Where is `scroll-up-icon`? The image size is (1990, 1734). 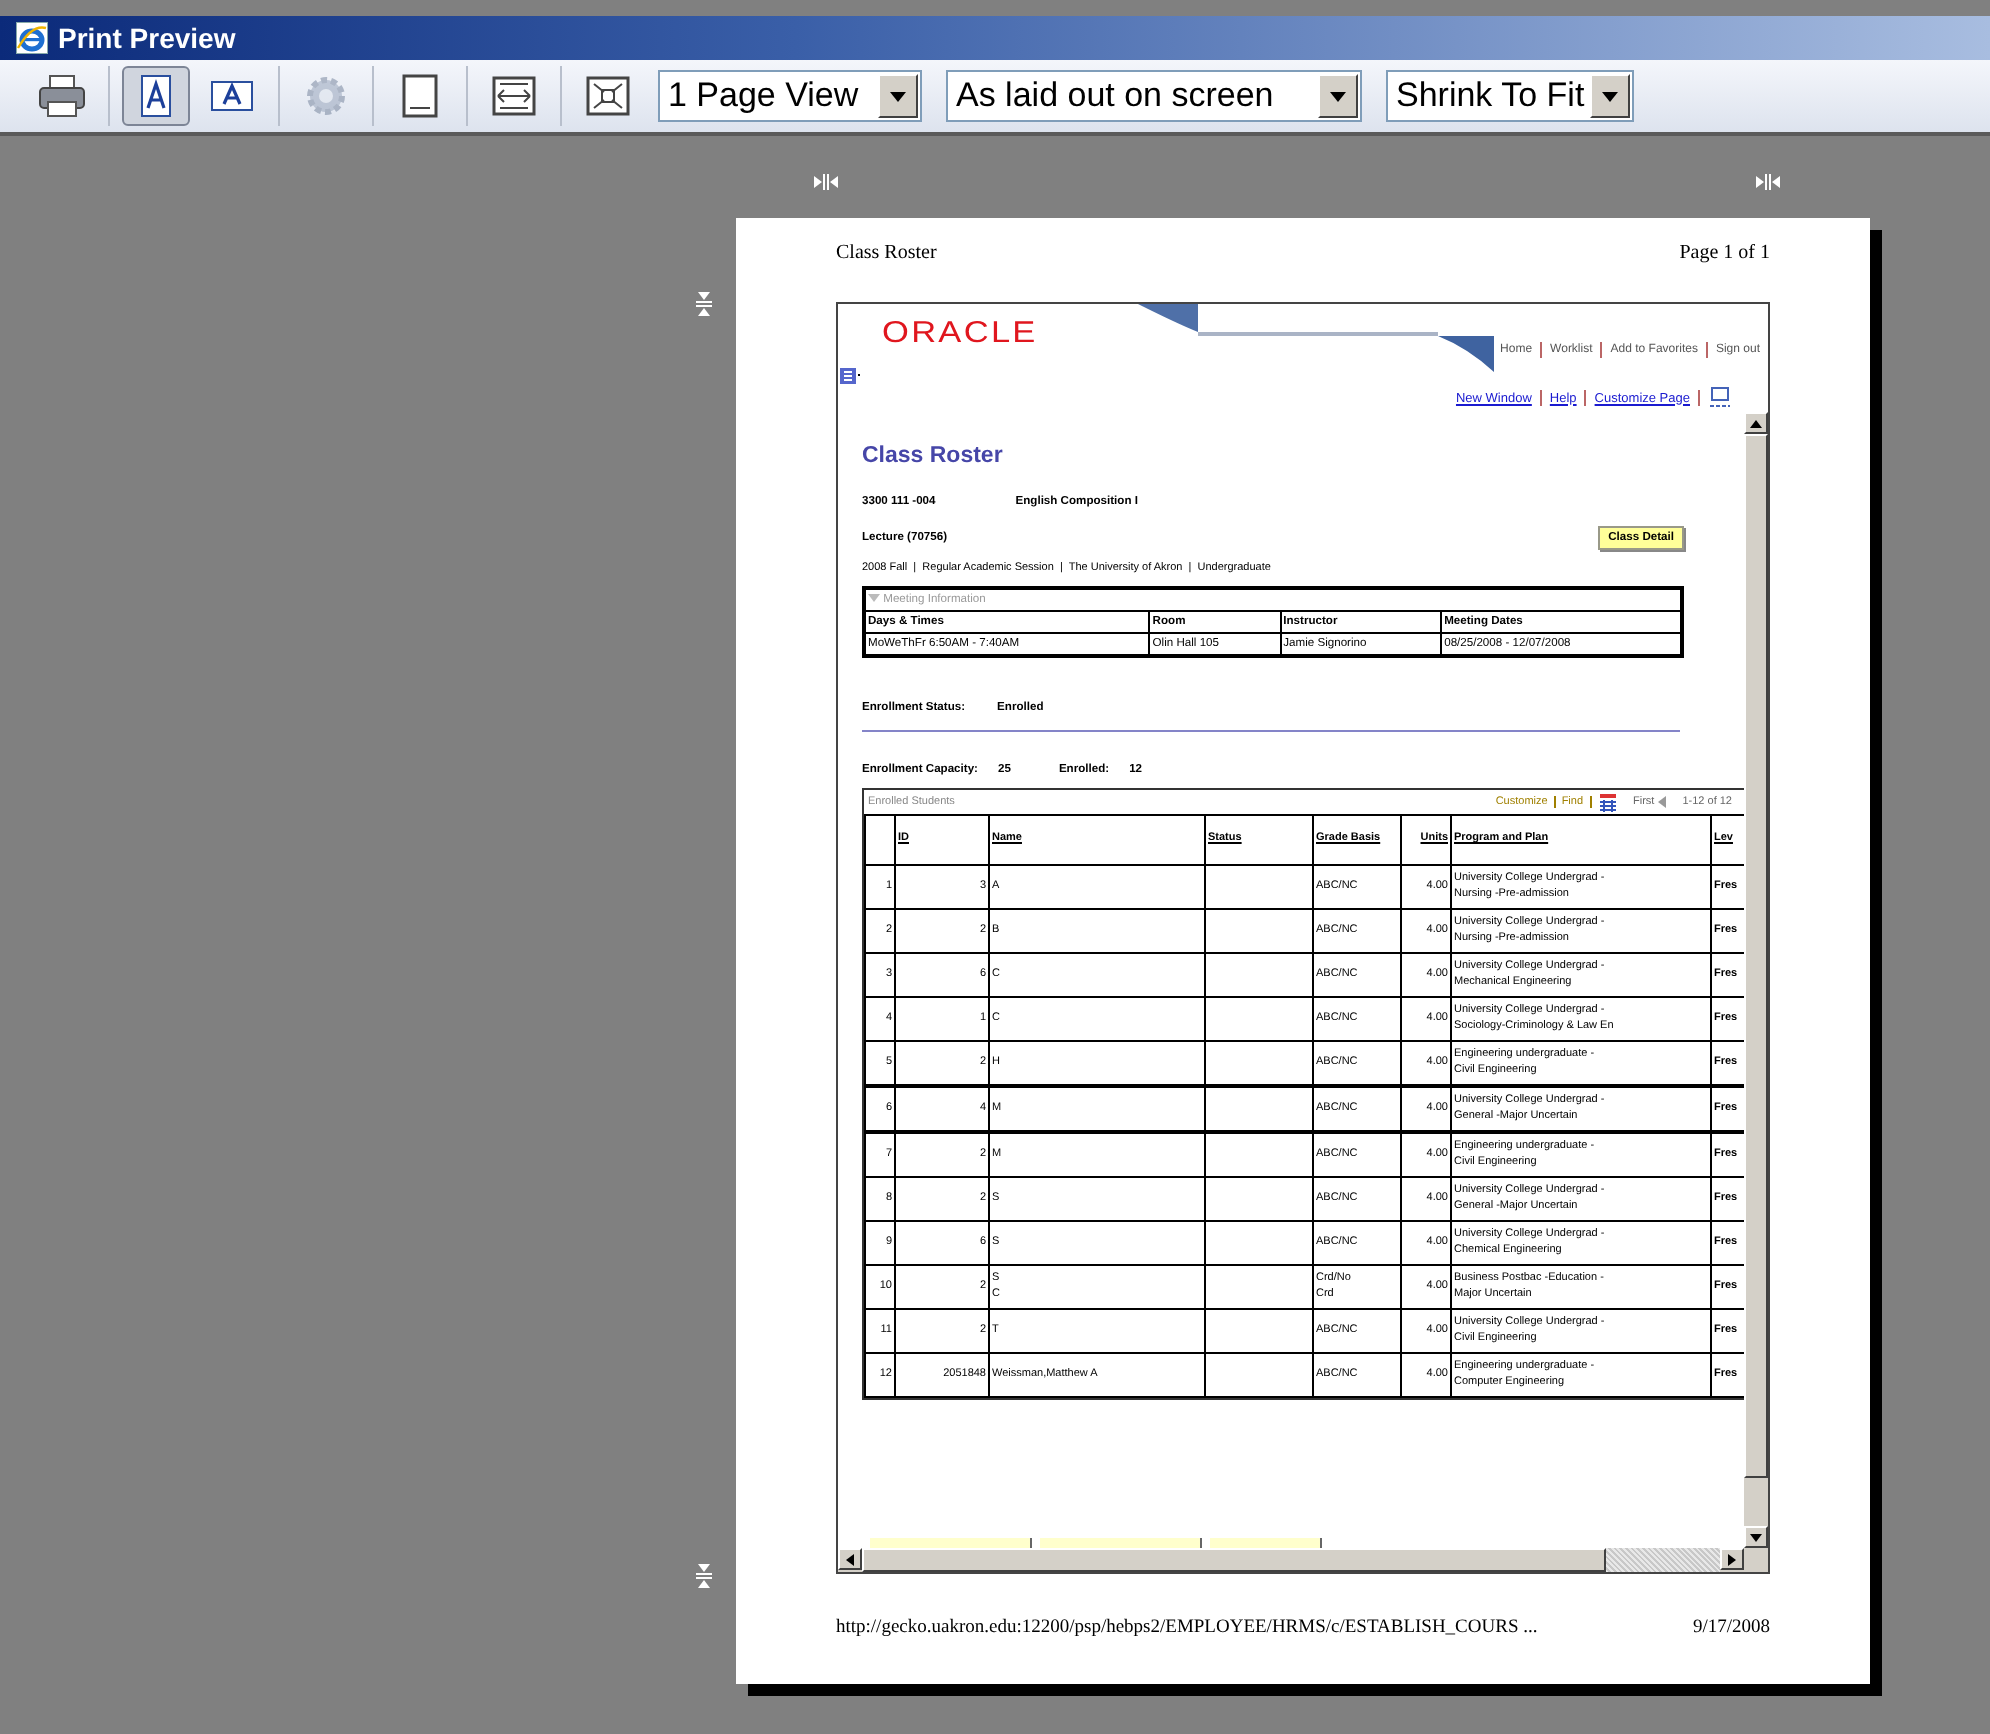
scroll-up-icon is located at coordinates (1756, 423).